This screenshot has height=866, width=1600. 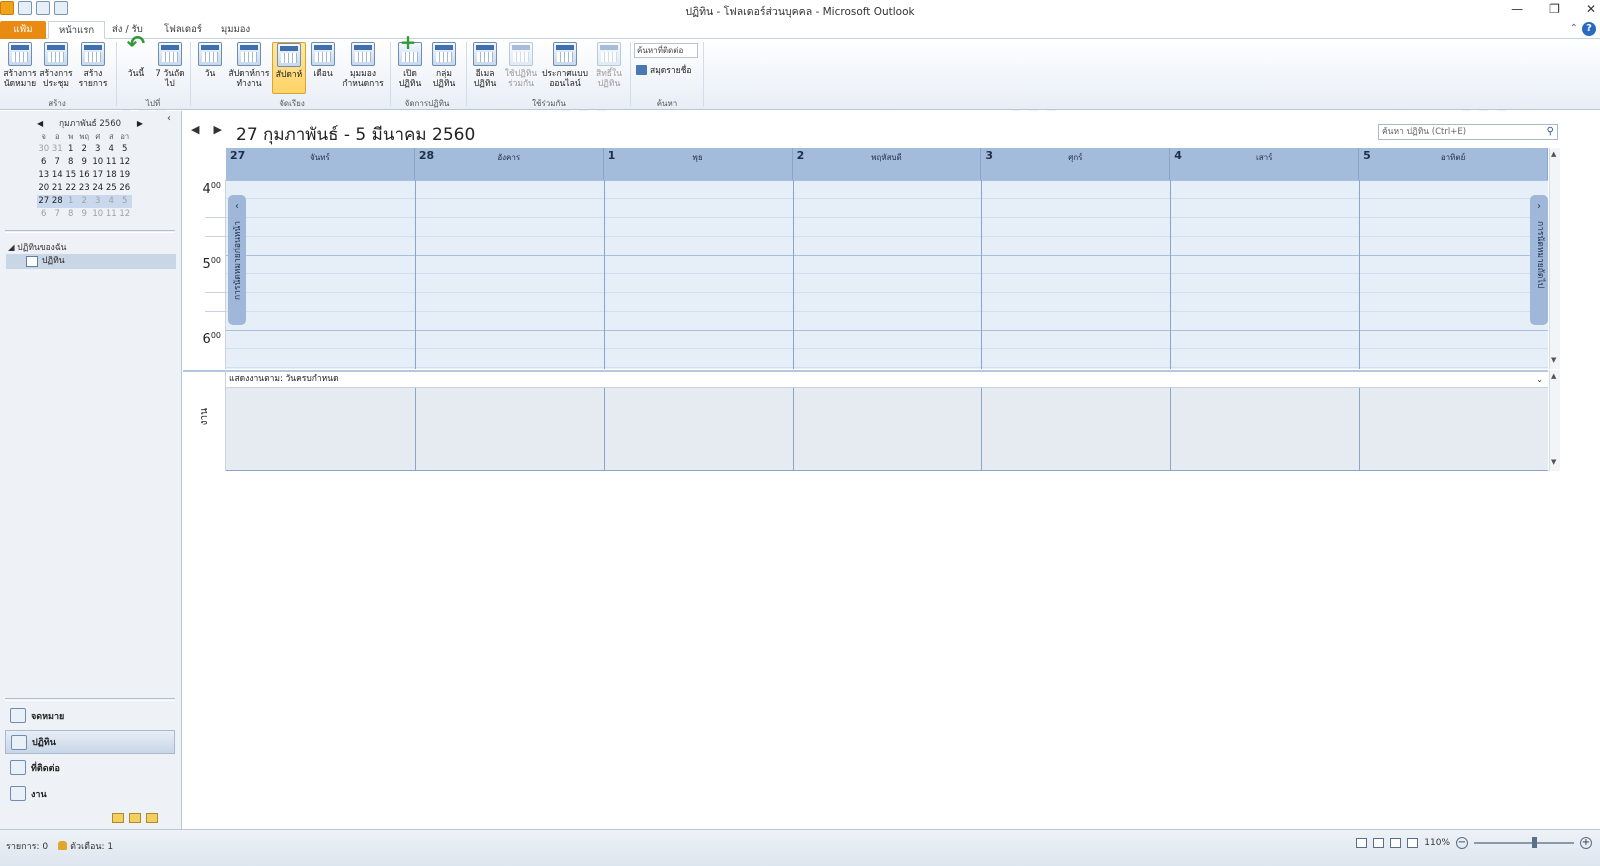 What do you see at coordinates (57, 201) in the screenshot?
I see `mini-cal-day: 28` at bounding box center [57, 201].